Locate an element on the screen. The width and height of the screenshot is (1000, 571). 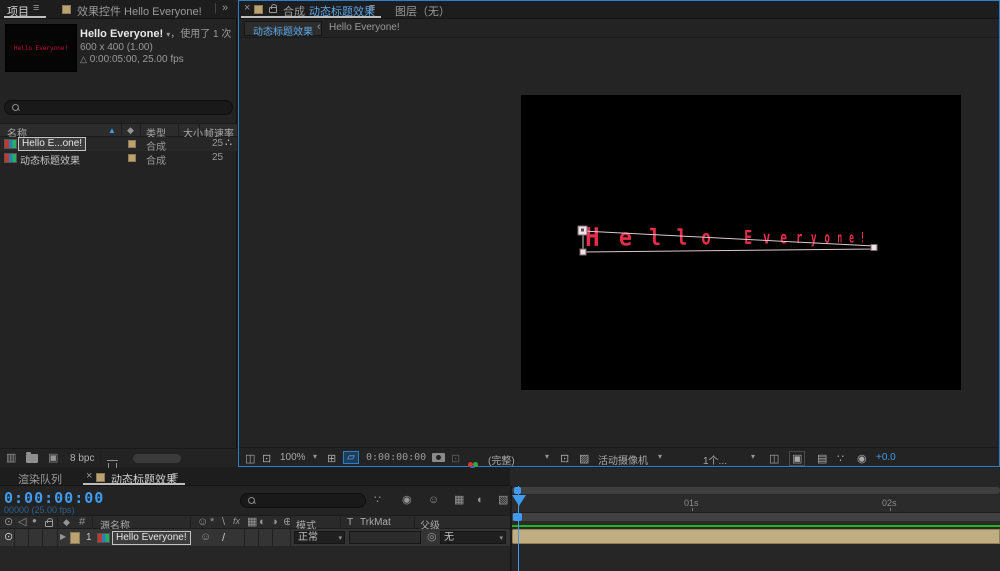
col-t: T is located at coordinates (350, 522).